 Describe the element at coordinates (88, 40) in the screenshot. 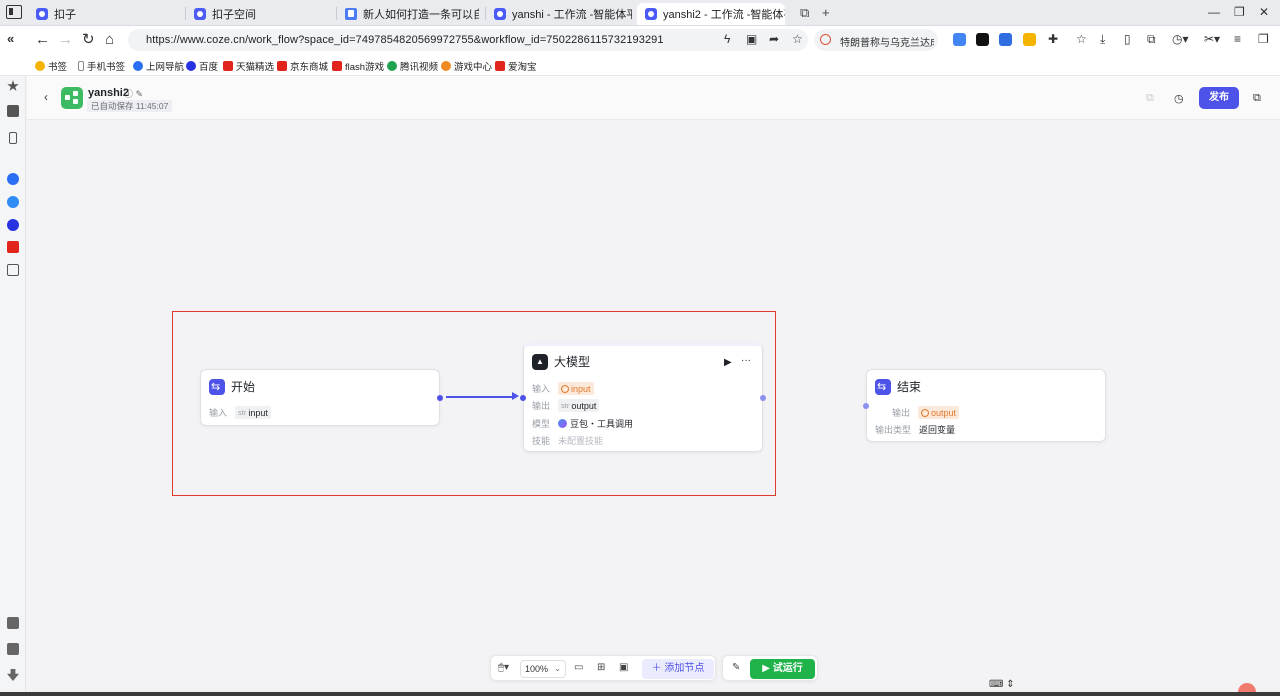

I see `reload-icon: ↻` at that location.